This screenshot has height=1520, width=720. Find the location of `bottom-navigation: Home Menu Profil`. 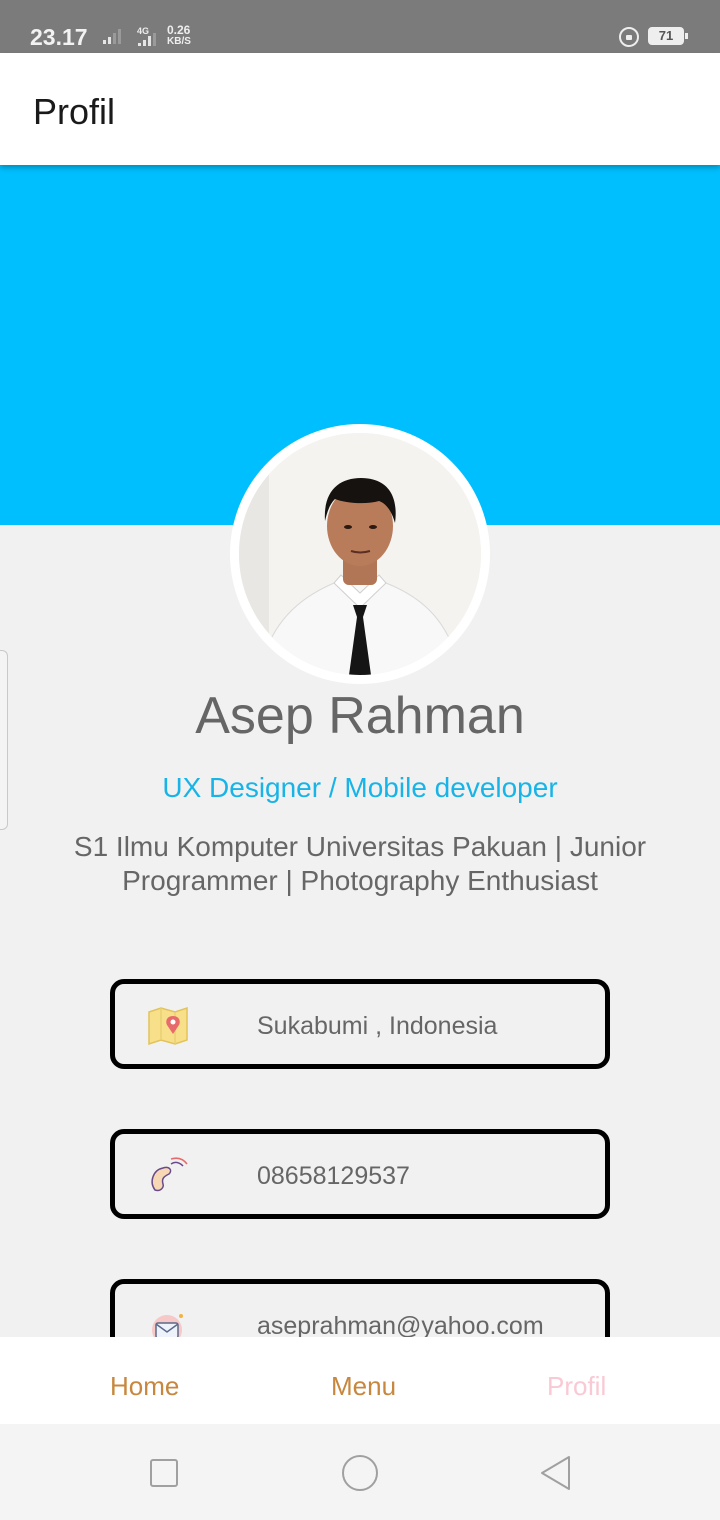

bottom-navigation: Home Menu Profil is located at coordinates (360, 1380).